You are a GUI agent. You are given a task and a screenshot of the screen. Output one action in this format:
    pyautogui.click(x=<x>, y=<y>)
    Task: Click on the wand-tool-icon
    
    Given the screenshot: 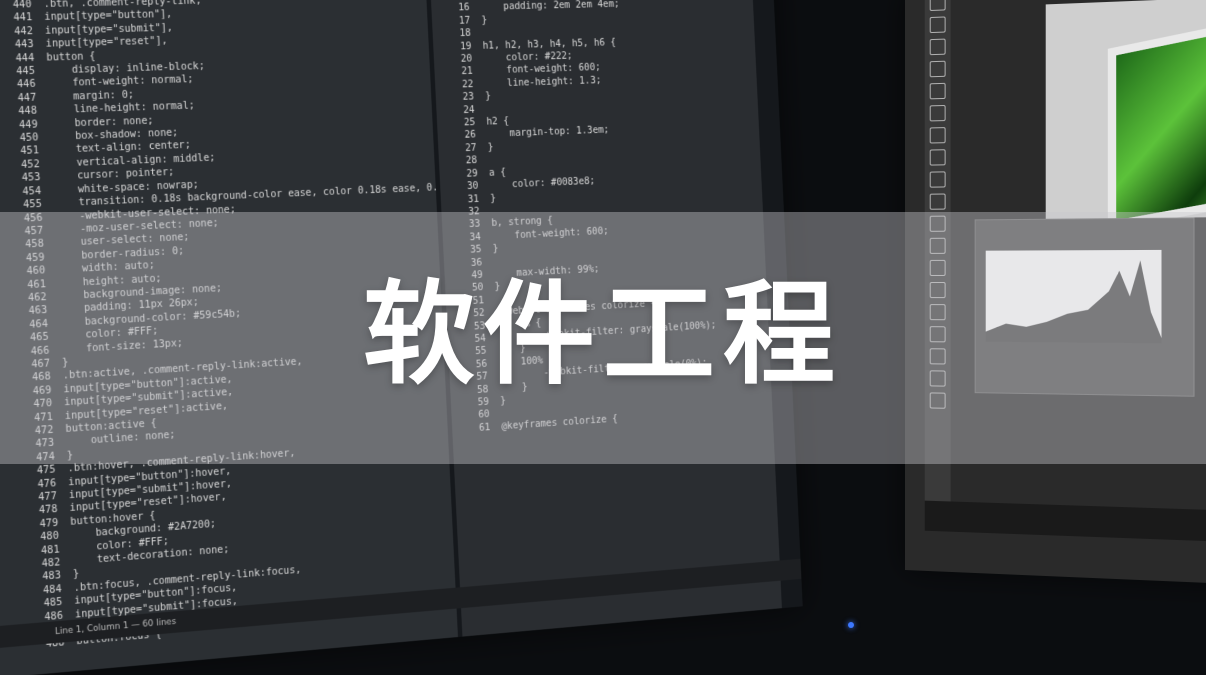 What is the action you would take?
    pyautogui.click(x=938, y=47)
    